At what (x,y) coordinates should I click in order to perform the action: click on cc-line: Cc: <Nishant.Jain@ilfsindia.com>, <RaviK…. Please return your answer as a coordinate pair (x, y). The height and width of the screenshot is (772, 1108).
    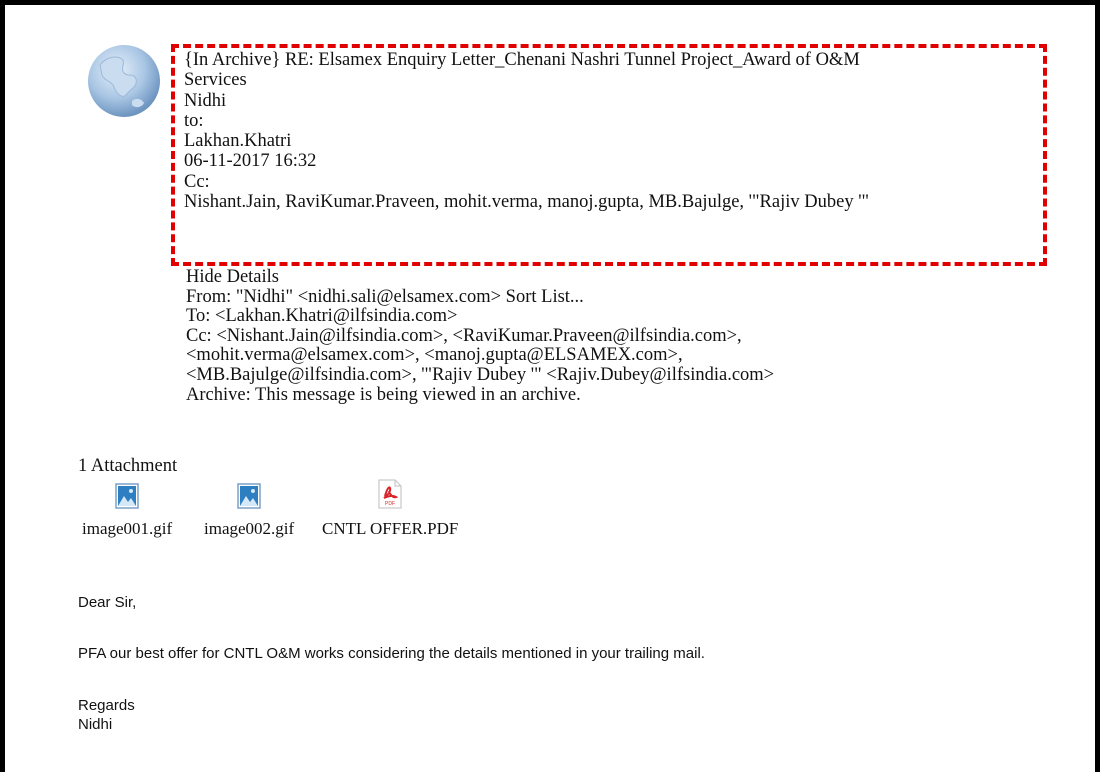
    Looking at the image, I should click on (464, 335).